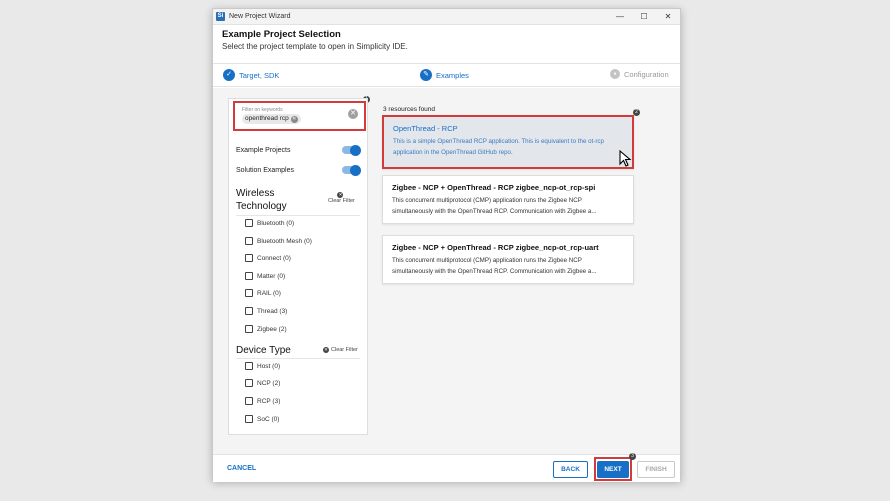  What do you see at coordinates (269, 366) in the screenshot?
I see `checkbox-label: Host (0)` at bounding box center [269, 366].